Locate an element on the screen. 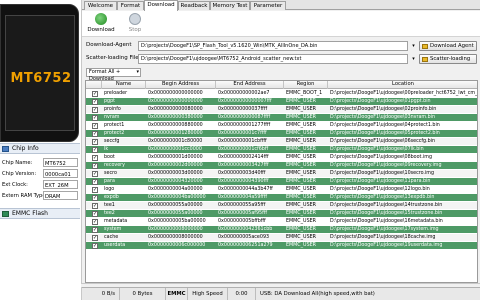  partition-name: lk is located at coordinates (106, 149).